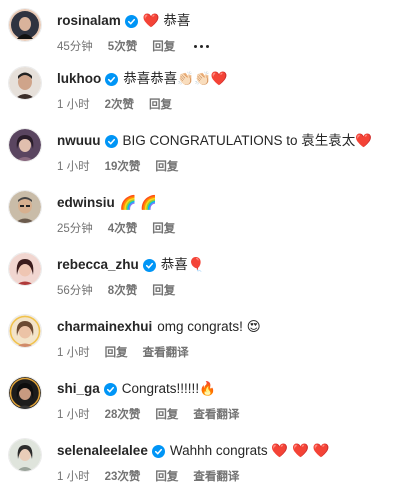 This screenshot has height=496, width=401. I want to click on comment-text: 🌈 🌈, so click(138, 202).